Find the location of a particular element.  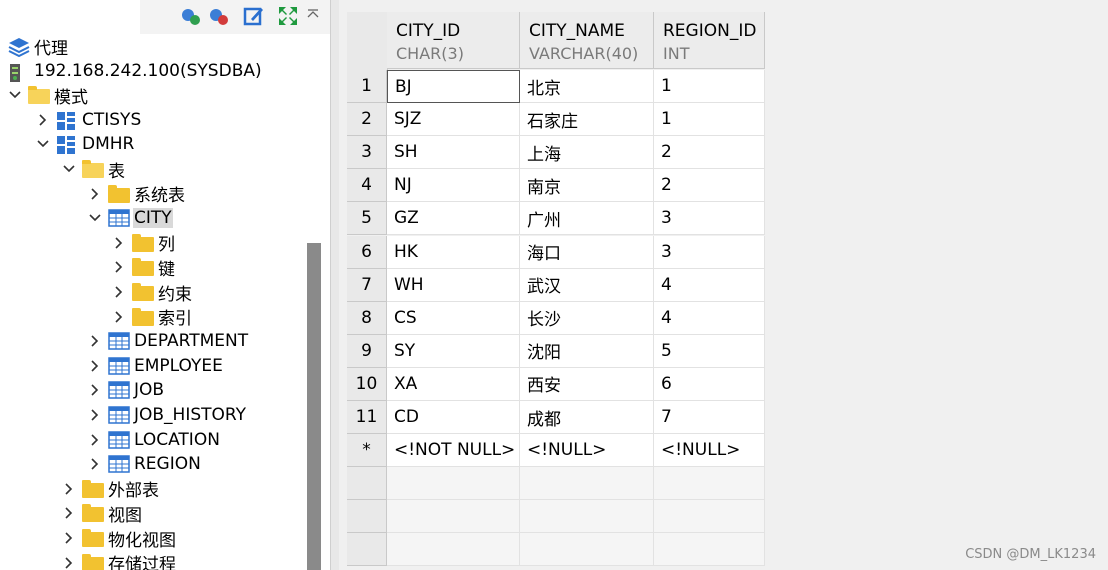

row-number: 7 is located at coordinates (367, 285).